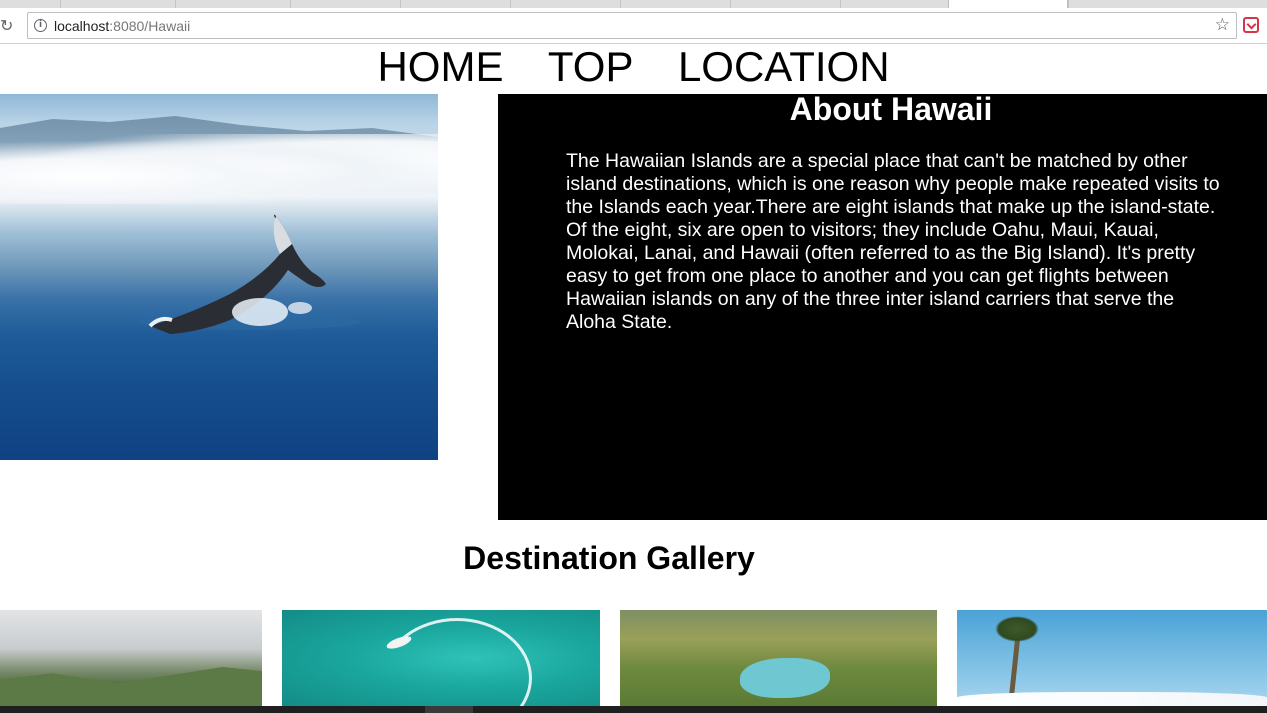 The image size is (1267, 713). What do you see at coordinates (449, 709) in the screenshot?
I see `taskbar-item` at bounding box center [449, 709].